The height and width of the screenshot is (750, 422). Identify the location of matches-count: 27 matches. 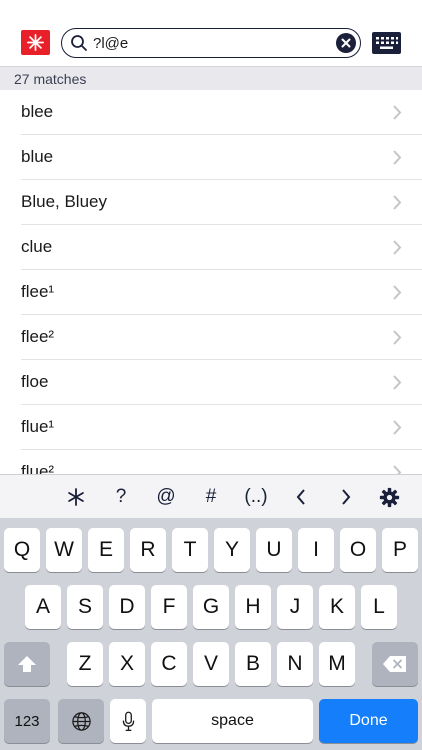
(50, 79).